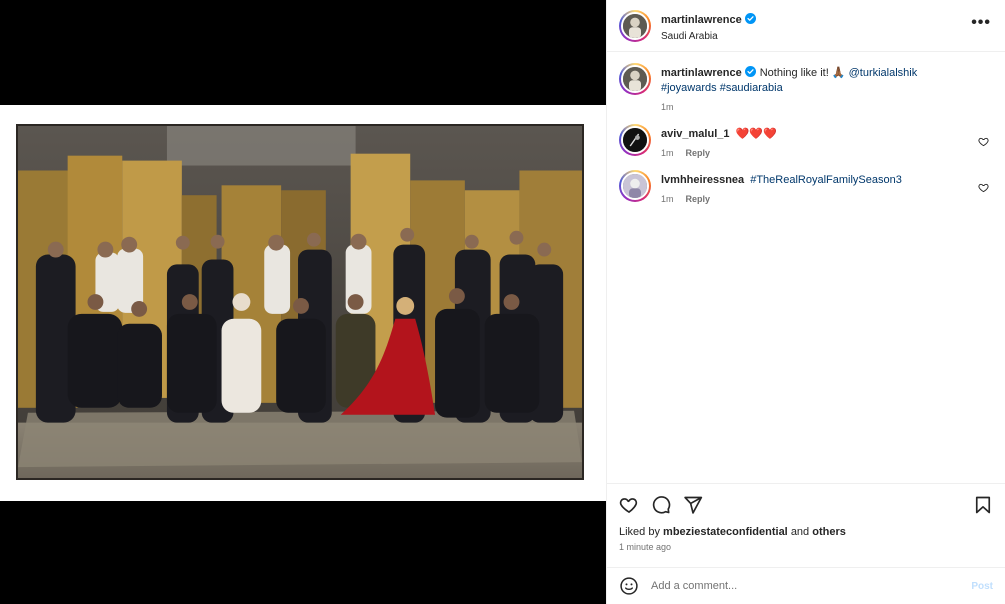 This screenshot has height=604, width=1005. Describe the element at coordinates (806, 505) in the screenshot. I see `action-icons-row` at that location.